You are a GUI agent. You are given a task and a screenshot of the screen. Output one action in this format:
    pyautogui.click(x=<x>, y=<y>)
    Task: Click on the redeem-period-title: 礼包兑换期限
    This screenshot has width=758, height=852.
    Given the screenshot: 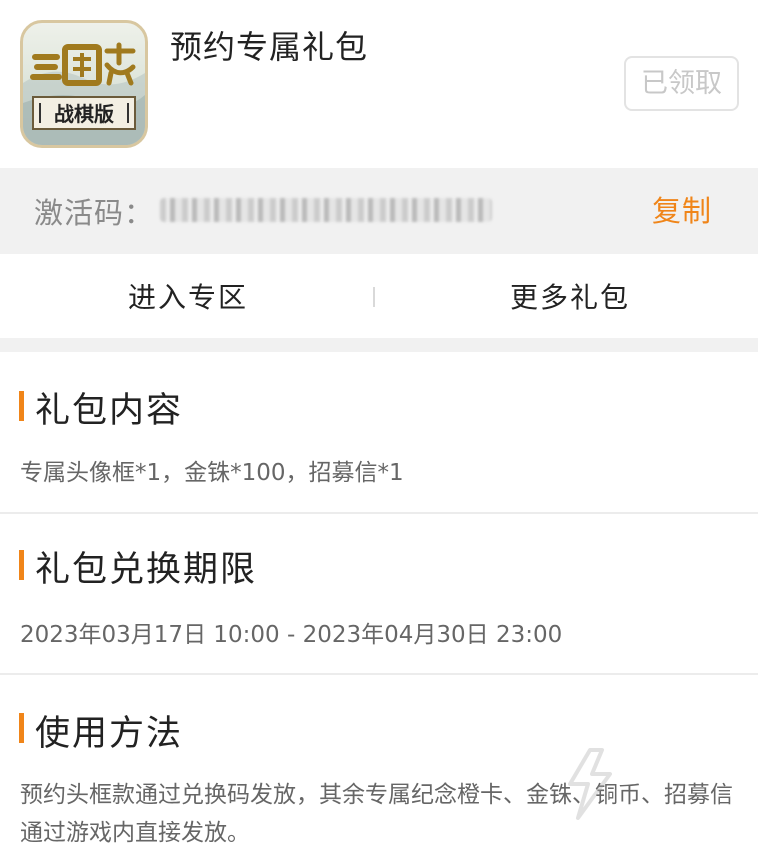 What is the action you would take?
    pyautogui.click(x=146, y=570)
    